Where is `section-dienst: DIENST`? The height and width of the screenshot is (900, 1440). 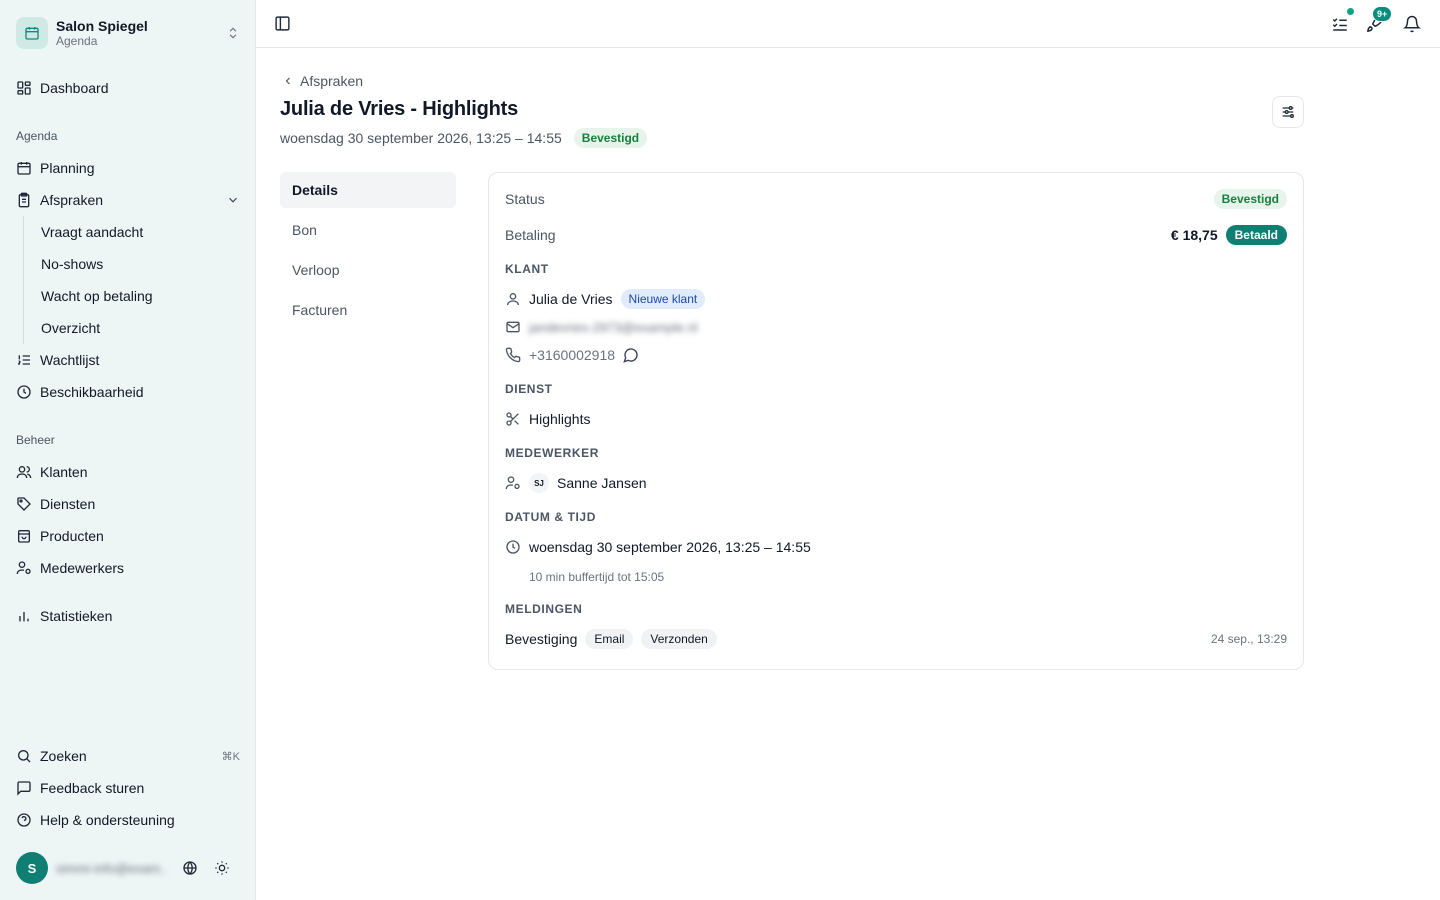 section-dienst: DIENST is located at coordinates (529, 389).